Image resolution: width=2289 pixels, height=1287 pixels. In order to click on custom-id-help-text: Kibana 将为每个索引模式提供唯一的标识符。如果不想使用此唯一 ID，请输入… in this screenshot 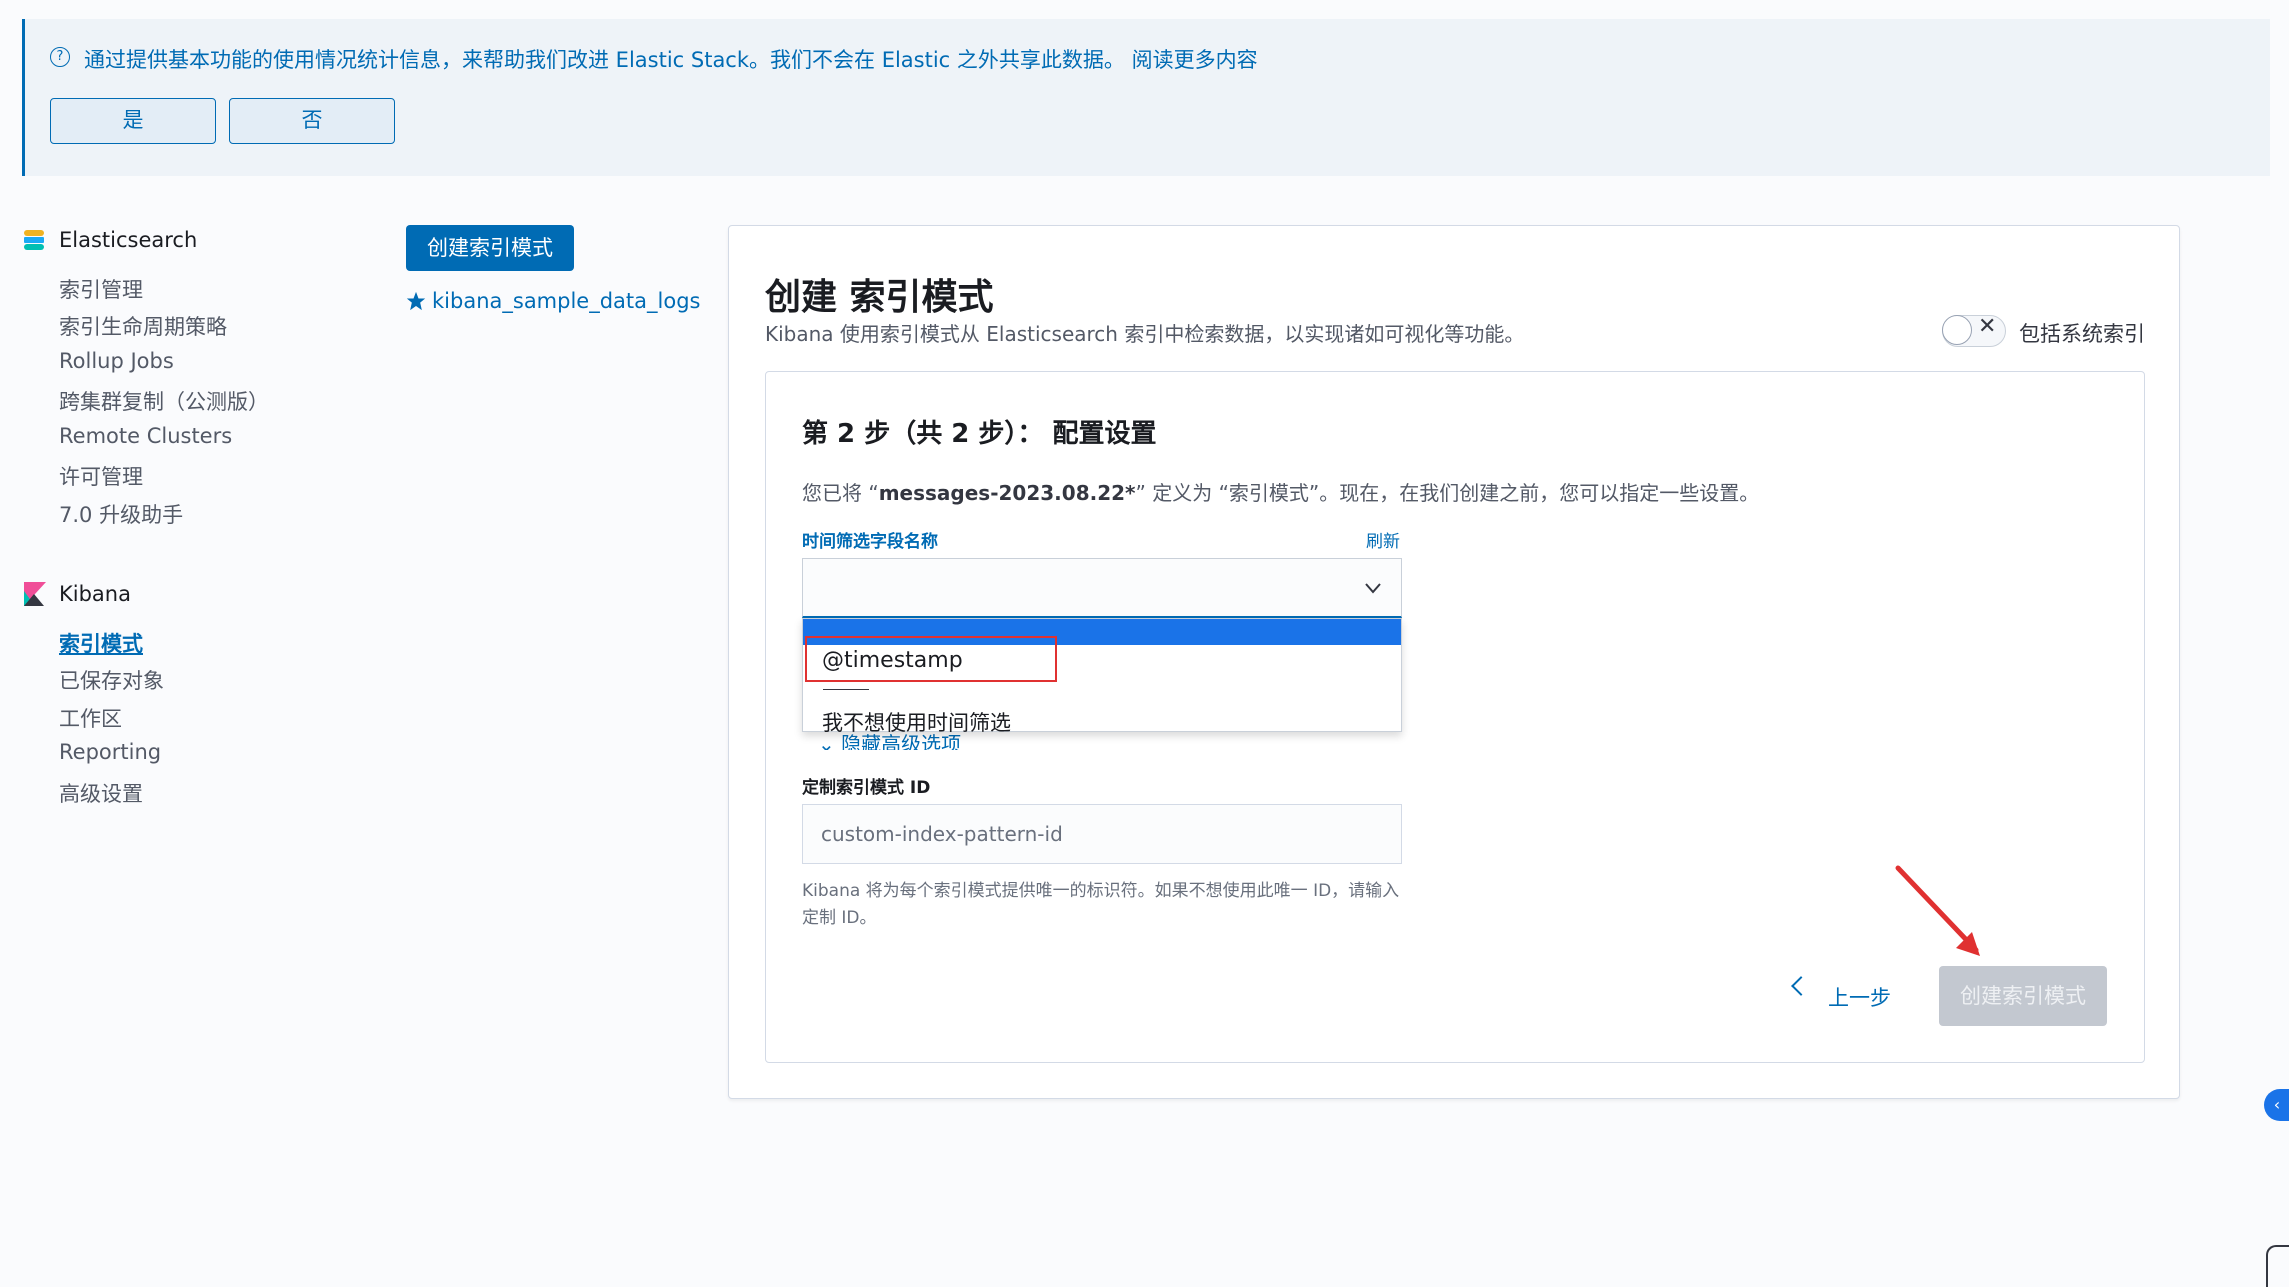, I will do `click(1101, 904)`.